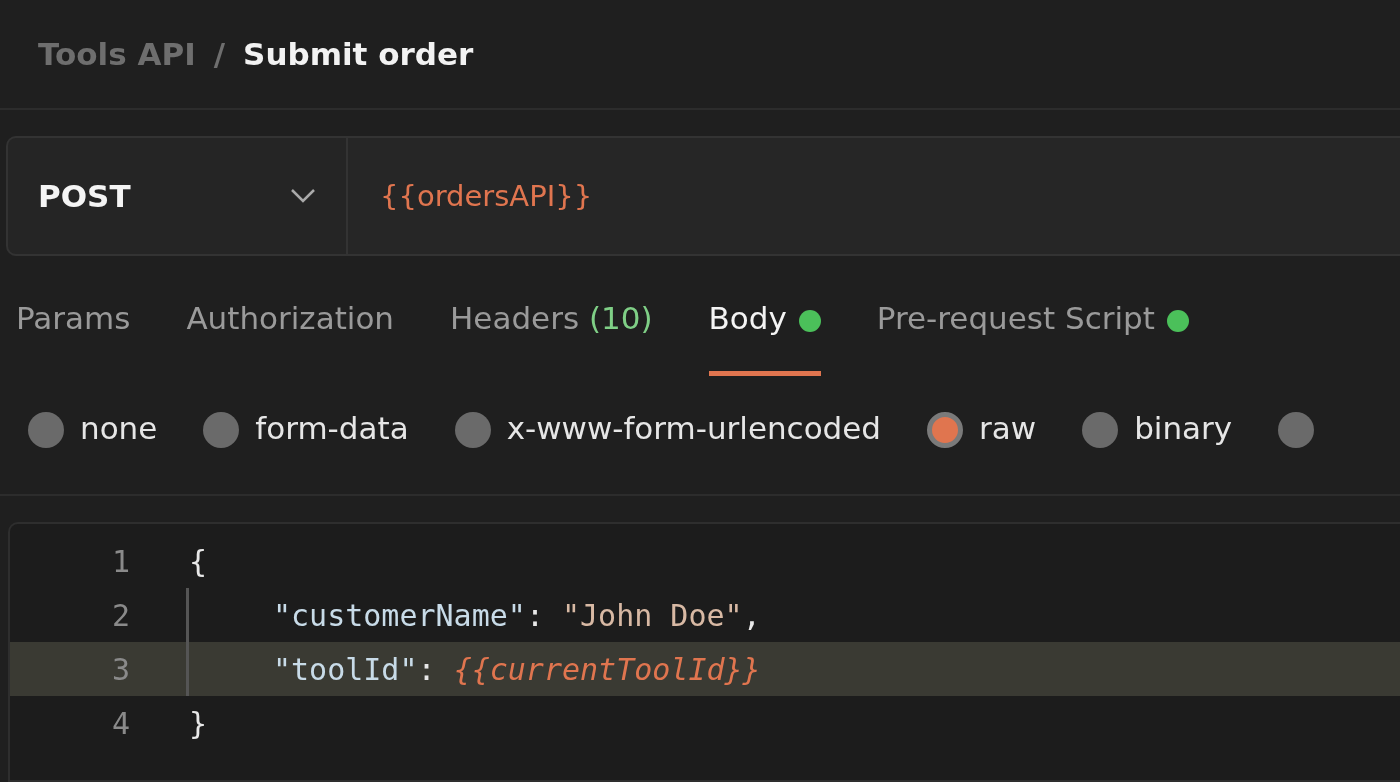 The width and height of the screenshot is (1400, 782). What do you see at coordinates (551, 338) in the screenshot?
I see `request-tab: Headers (10)` at bounding box center [551, 338].